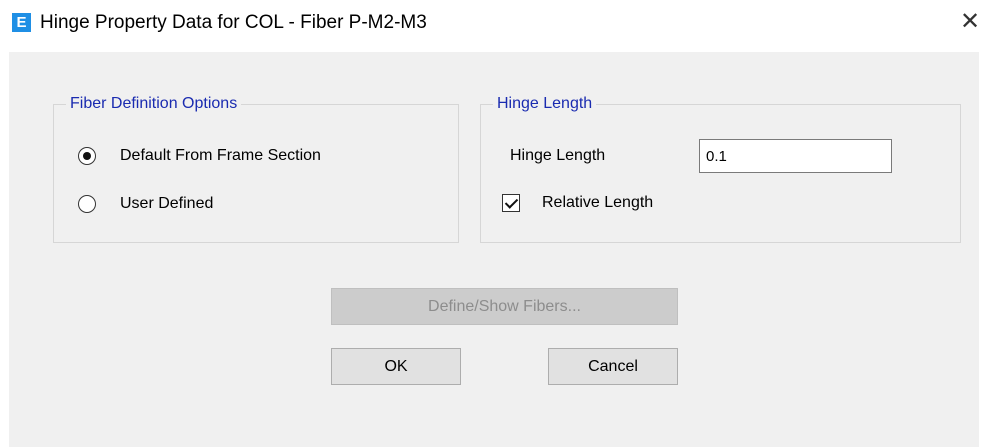 The width and height of the screenshot is (987, 447). What do you see at coordinates (545, 104) in the screenshot?
I see `group-title-hinge-length: Hinge Length` at bounding box center [545, 104].